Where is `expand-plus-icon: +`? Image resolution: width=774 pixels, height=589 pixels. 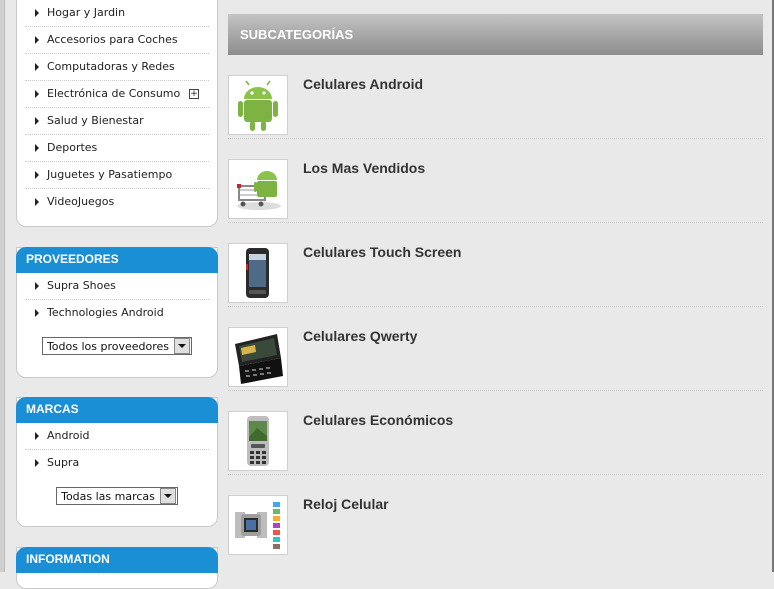
expand-plus-icon: + is located at coordinates (194, 94).